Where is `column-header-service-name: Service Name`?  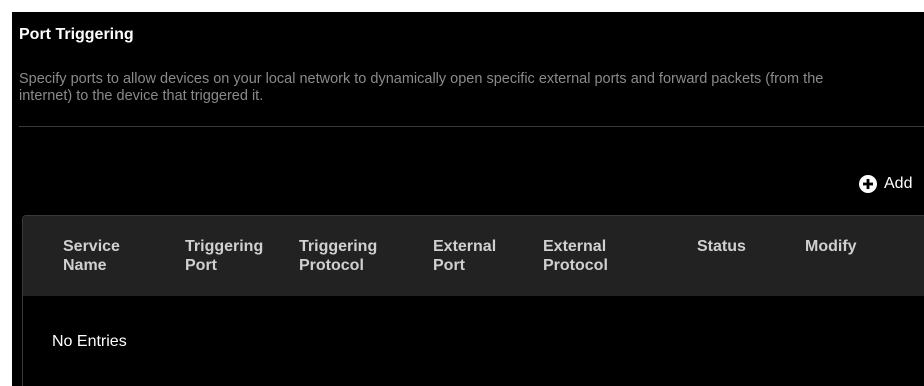 column-header-service-name: Service Name is located at coordinates (91, 256).